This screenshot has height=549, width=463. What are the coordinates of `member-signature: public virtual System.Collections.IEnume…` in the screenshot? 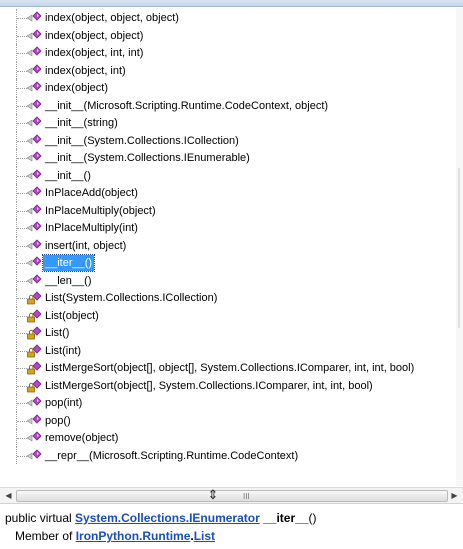 It's located at (160, 518).